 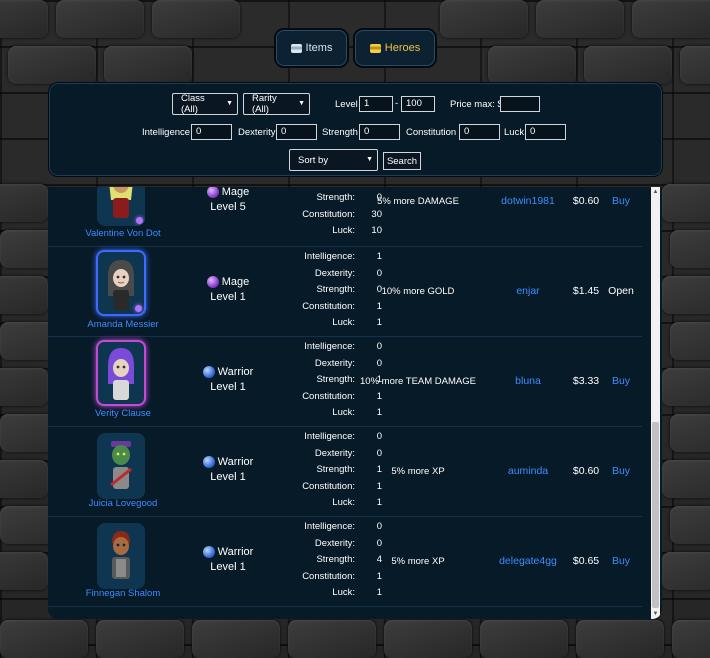 I want to click on search-button: Search, so click(x=402, y=161).